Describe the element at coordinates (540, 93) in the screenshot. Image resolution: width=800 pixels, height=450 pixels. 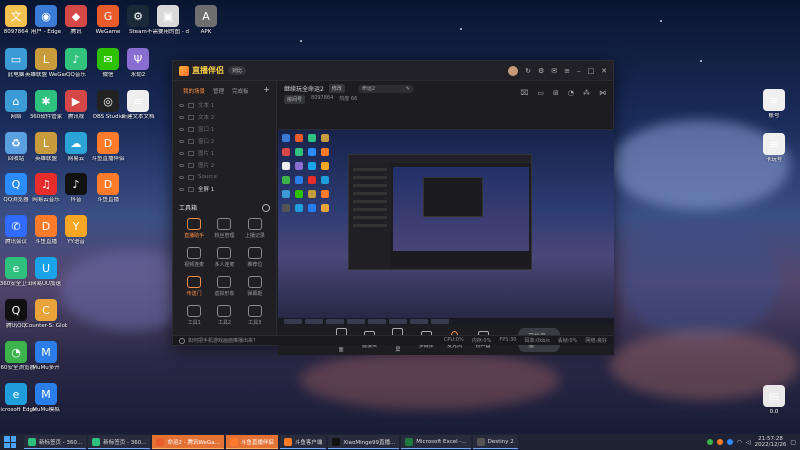
I see `monitor-icon: ▭` at that location.